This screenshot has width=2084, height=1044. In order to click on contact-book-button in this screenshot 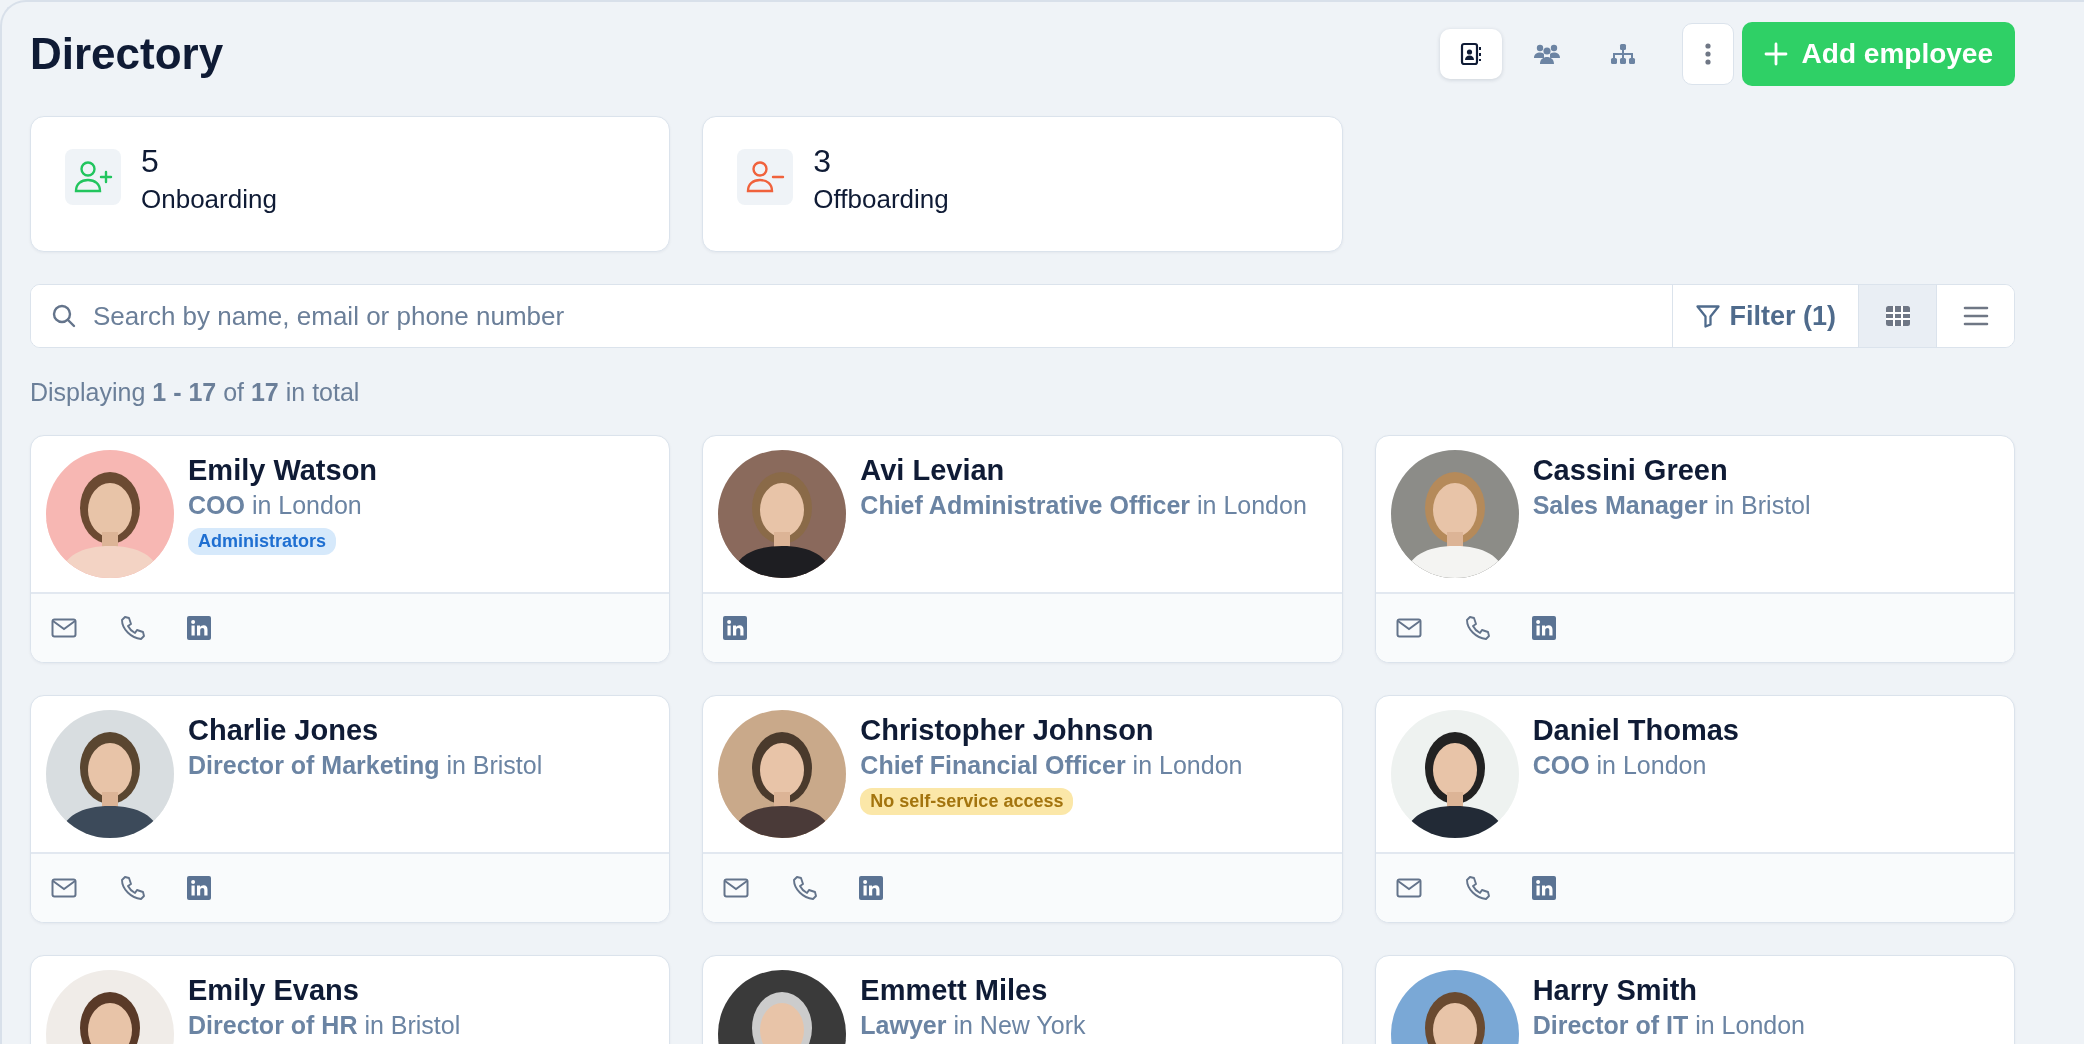, I will do `click(1470, 54)`.